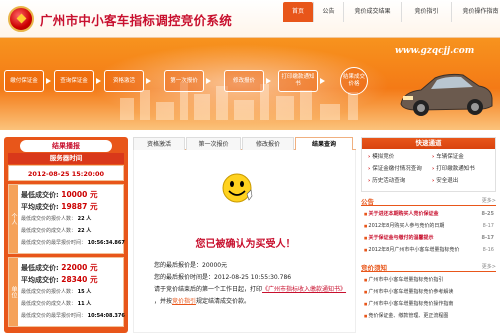 The width and height of the screenshot is (500, 333). Describe the element at coordinates (429, 280) in the screenshot. I see `guide-item: 广州市中小客车增量指标竞价指引` at that location.